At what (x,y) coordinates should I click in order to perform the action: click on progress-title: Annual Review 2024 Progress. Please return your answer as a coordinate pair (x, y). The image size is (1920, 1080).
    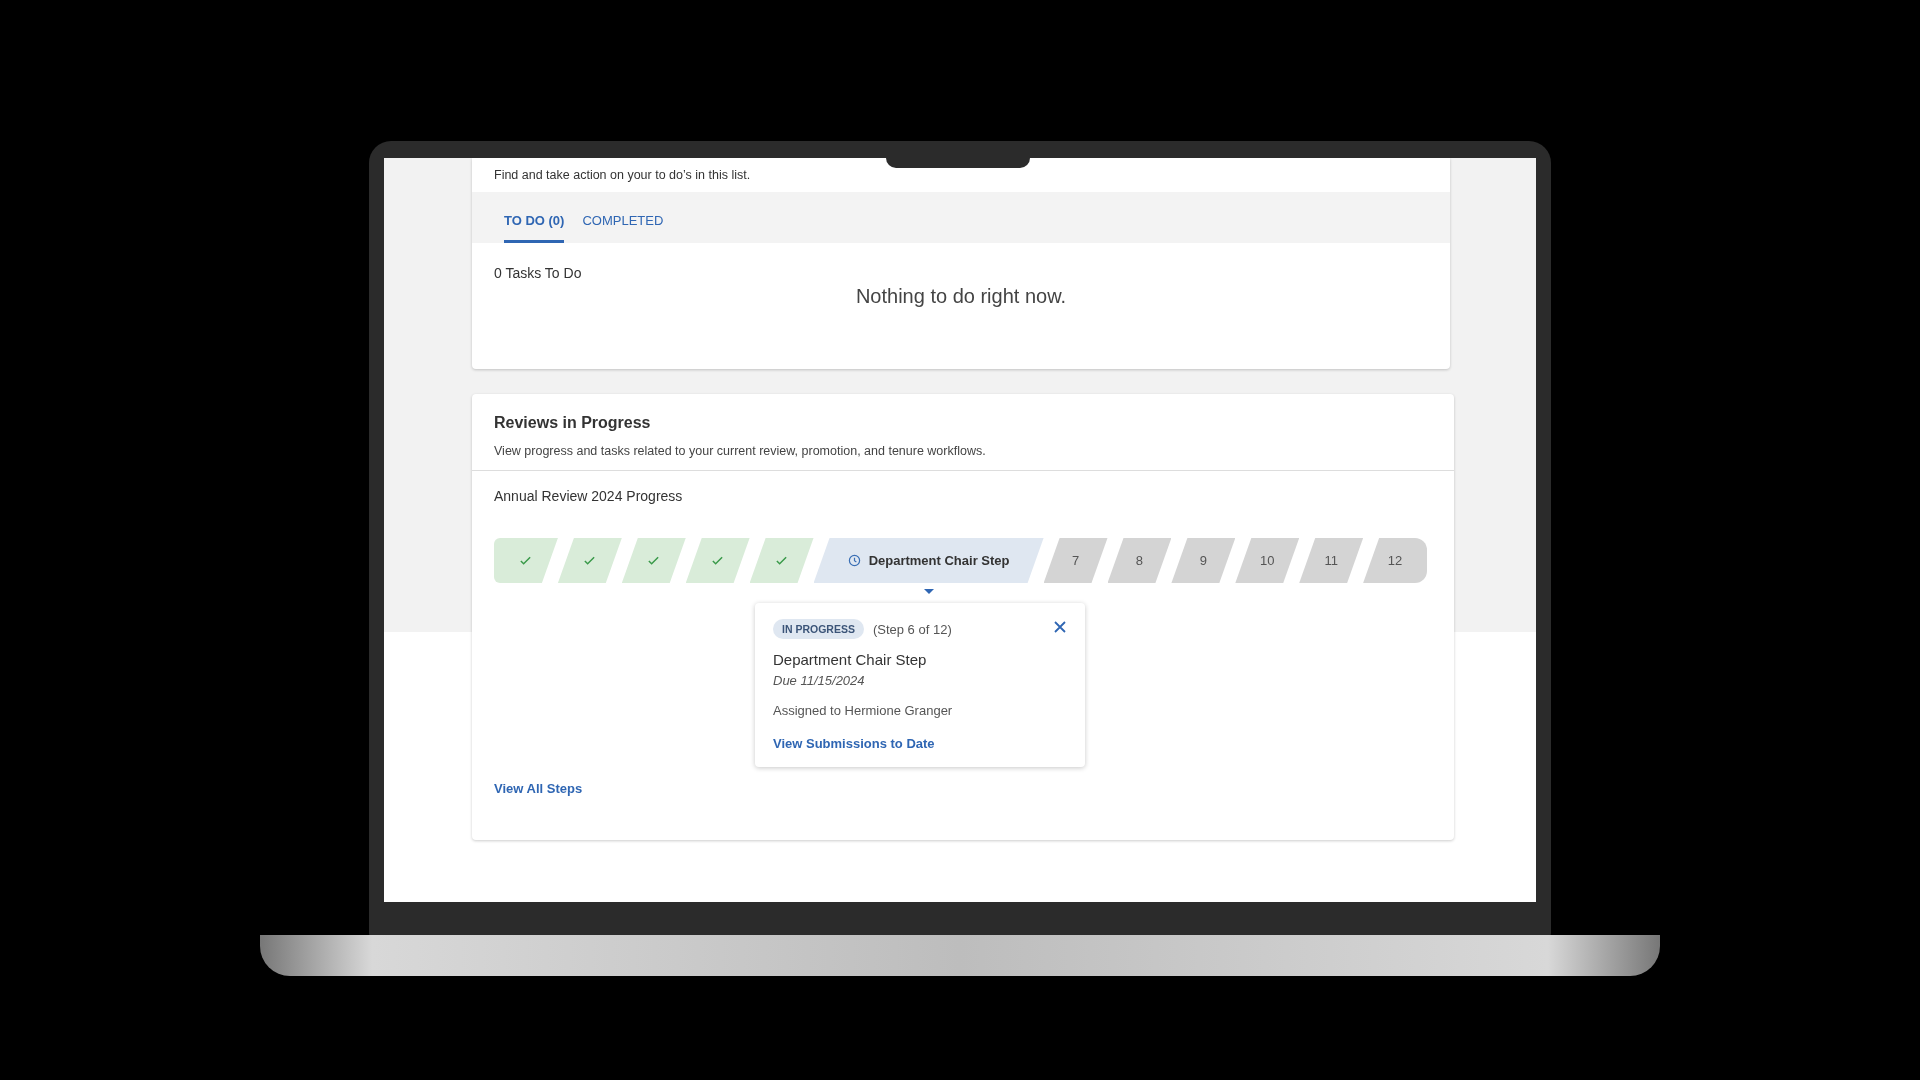
    Looking at the image, I should click on (588, 496).